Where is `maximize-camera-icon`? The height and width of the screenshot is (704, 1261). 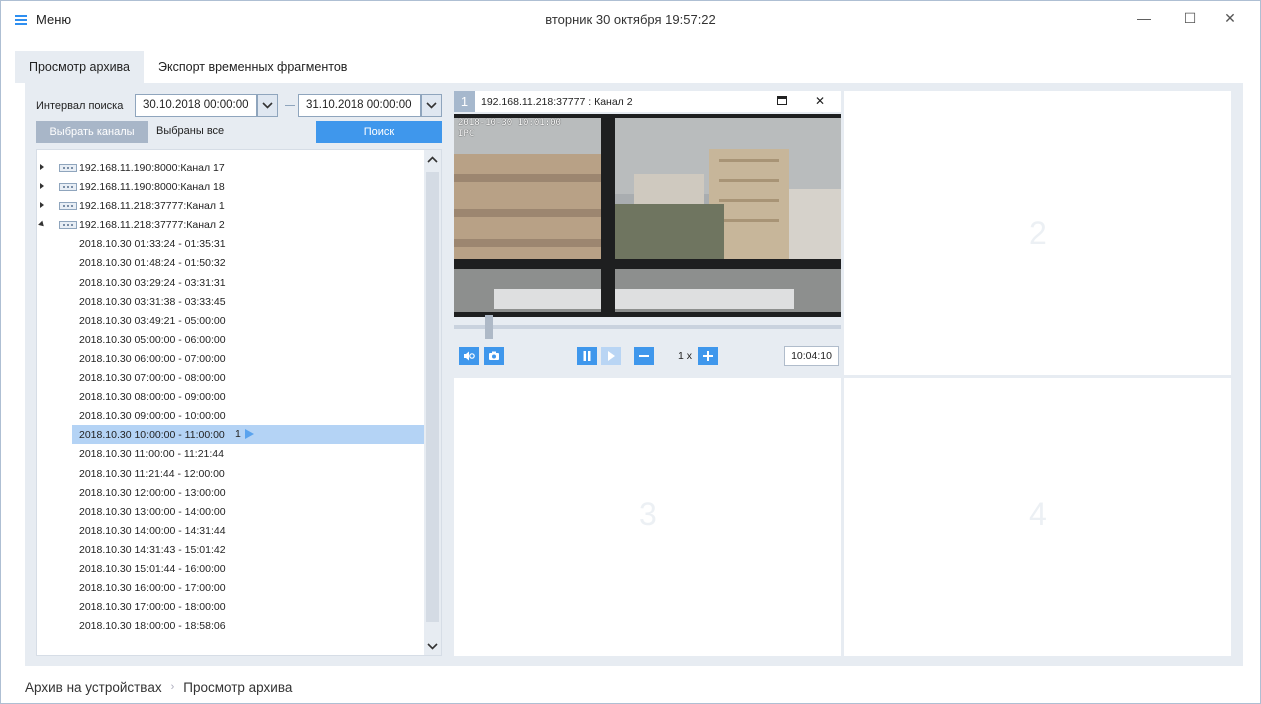
maximize-camera-icon is located at coordinates (782, 100).